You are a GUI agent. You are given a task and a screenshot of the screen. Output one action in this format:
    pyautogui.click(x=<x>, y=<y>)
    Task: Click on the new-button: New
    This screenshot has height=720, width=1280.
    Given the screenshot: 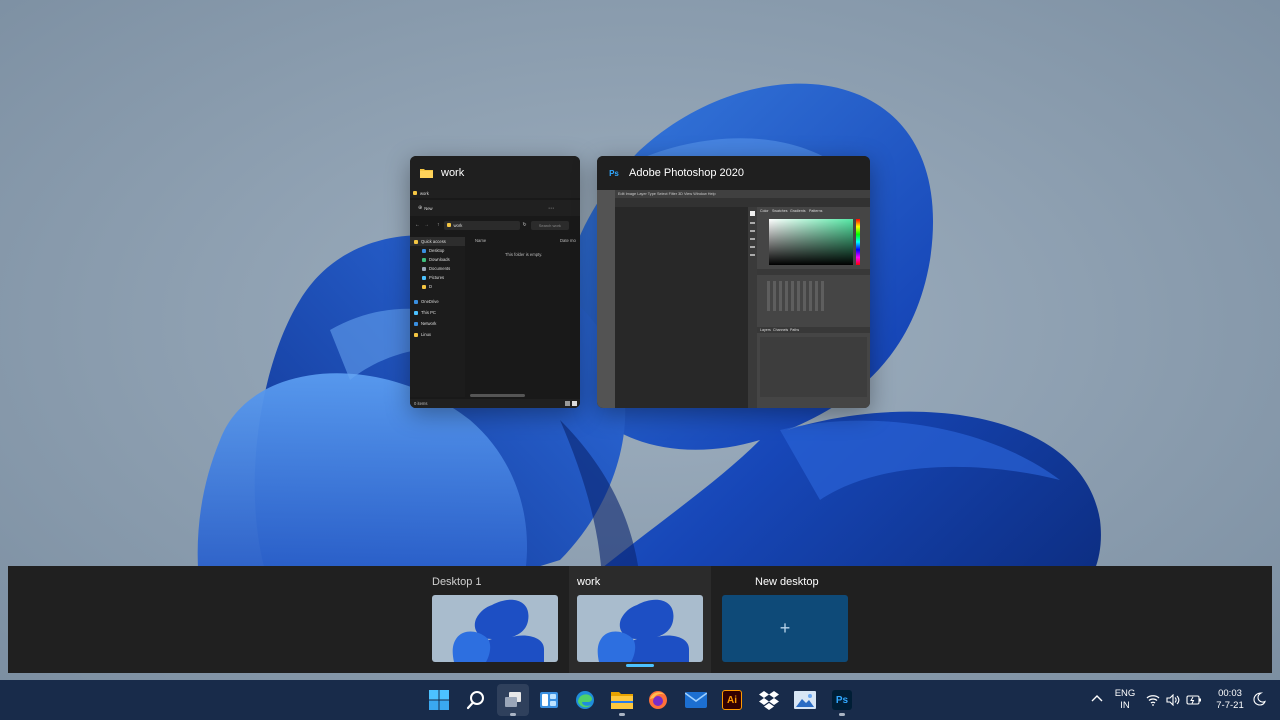 What is the action you would take?
    pyautogui.click(x=428, y=208)
    